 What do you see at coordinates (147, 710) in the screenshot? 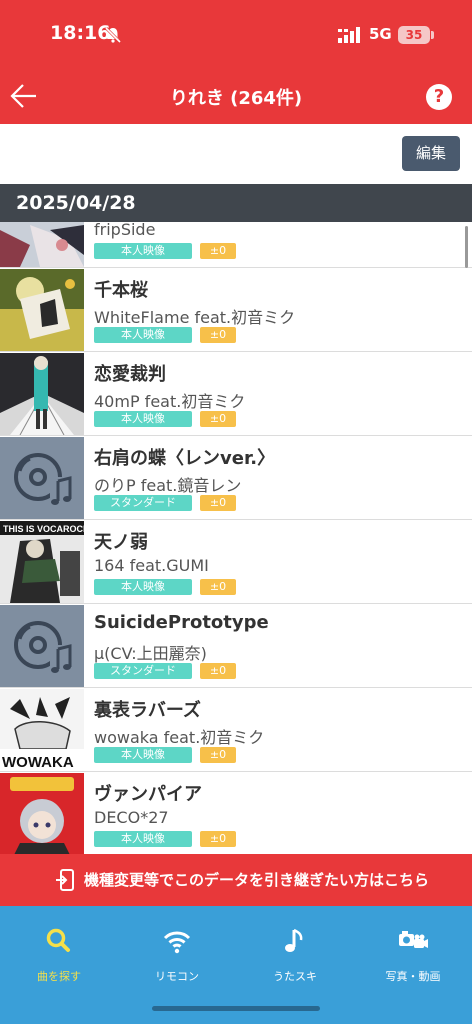
I see `song-title: 裏表ラバーズ` at bounding box center [147, 710].